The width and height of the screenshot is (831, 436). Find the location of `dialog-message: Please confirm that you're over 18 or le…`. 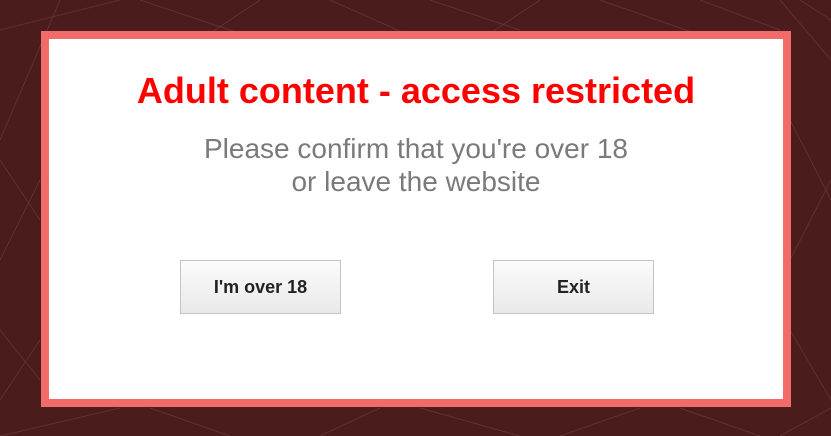

dialog-message: Please confirm that you're over 18 or le… is located at coordinates (416, 165).